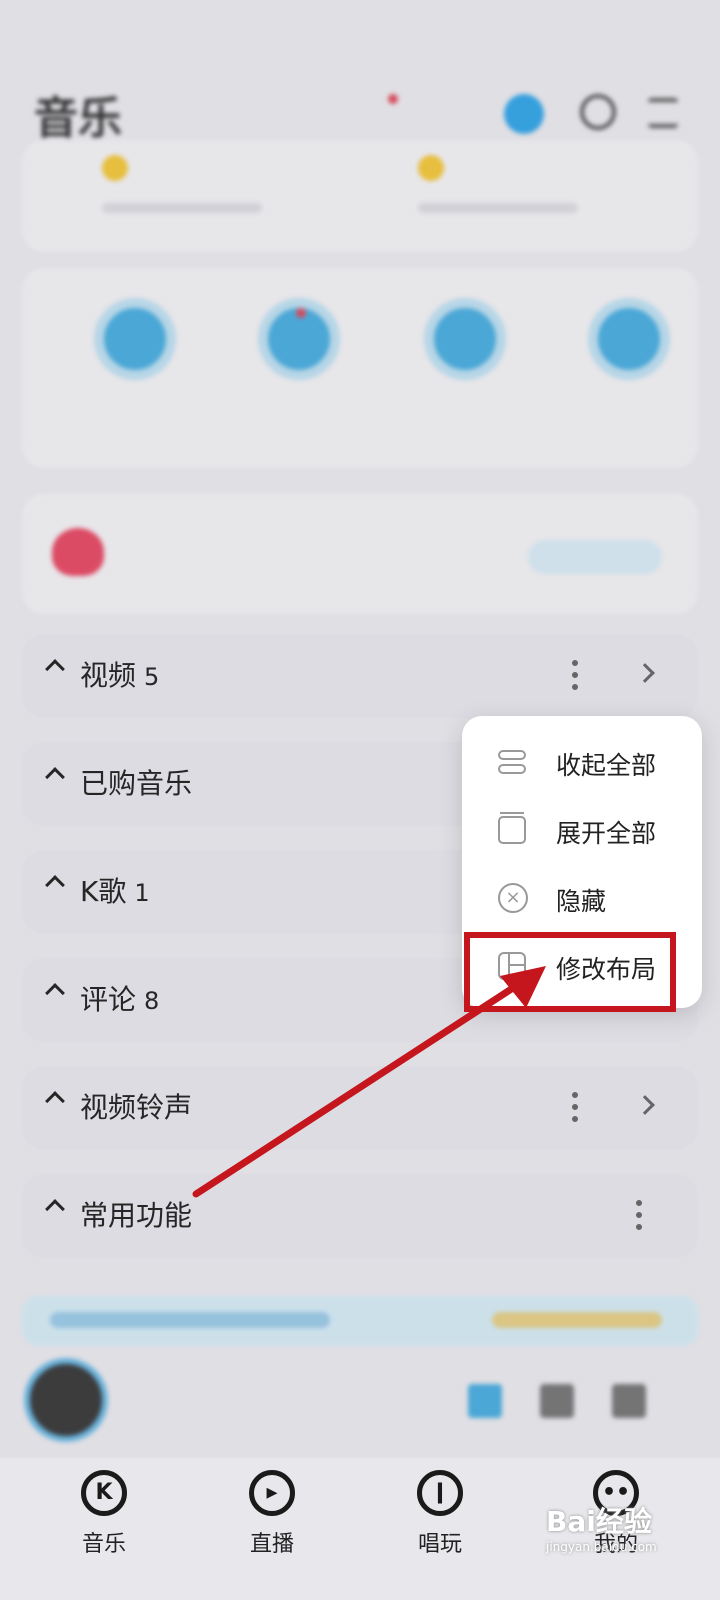 Image resolution: width=720 pixels, height=1600 pixels. Describe the element at coordinates (104, 1493) in the screenshot. I see `k-music-icon: K` at that location.